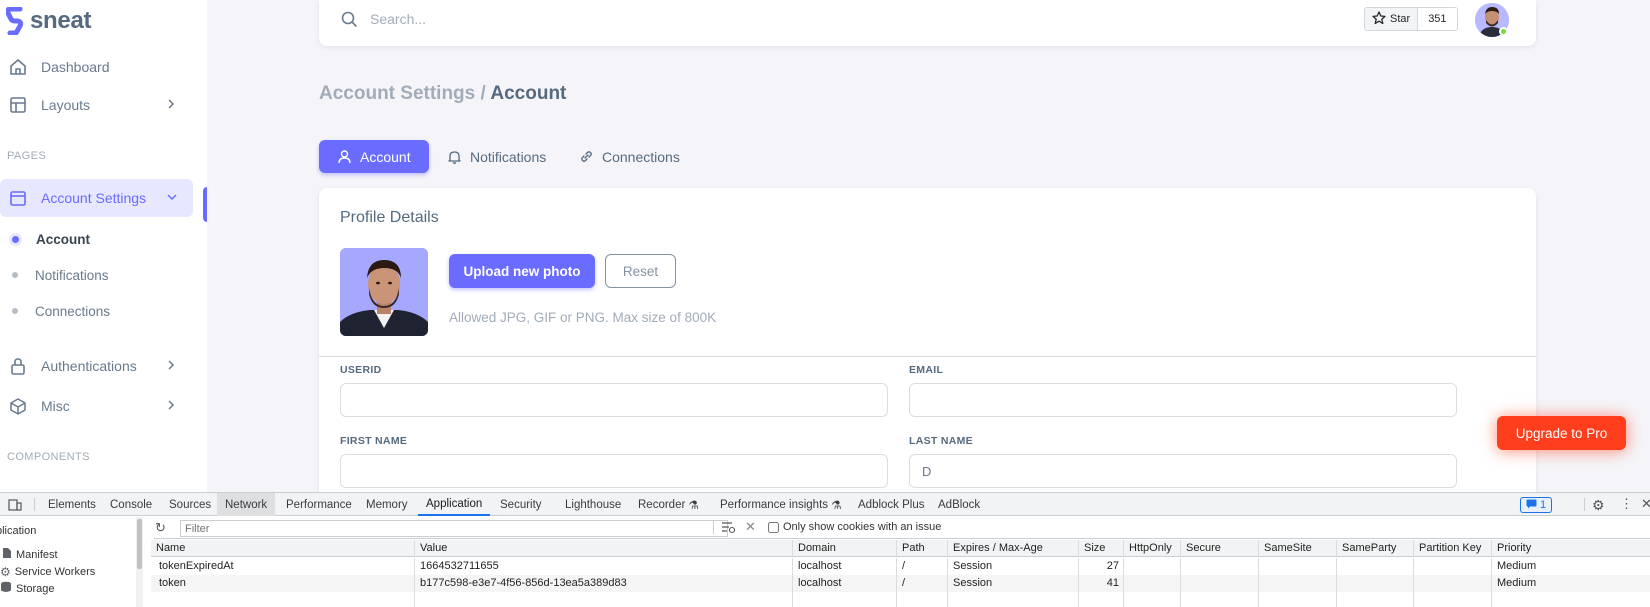  I want to click on brand-logo: sneat, so click(49, 21).